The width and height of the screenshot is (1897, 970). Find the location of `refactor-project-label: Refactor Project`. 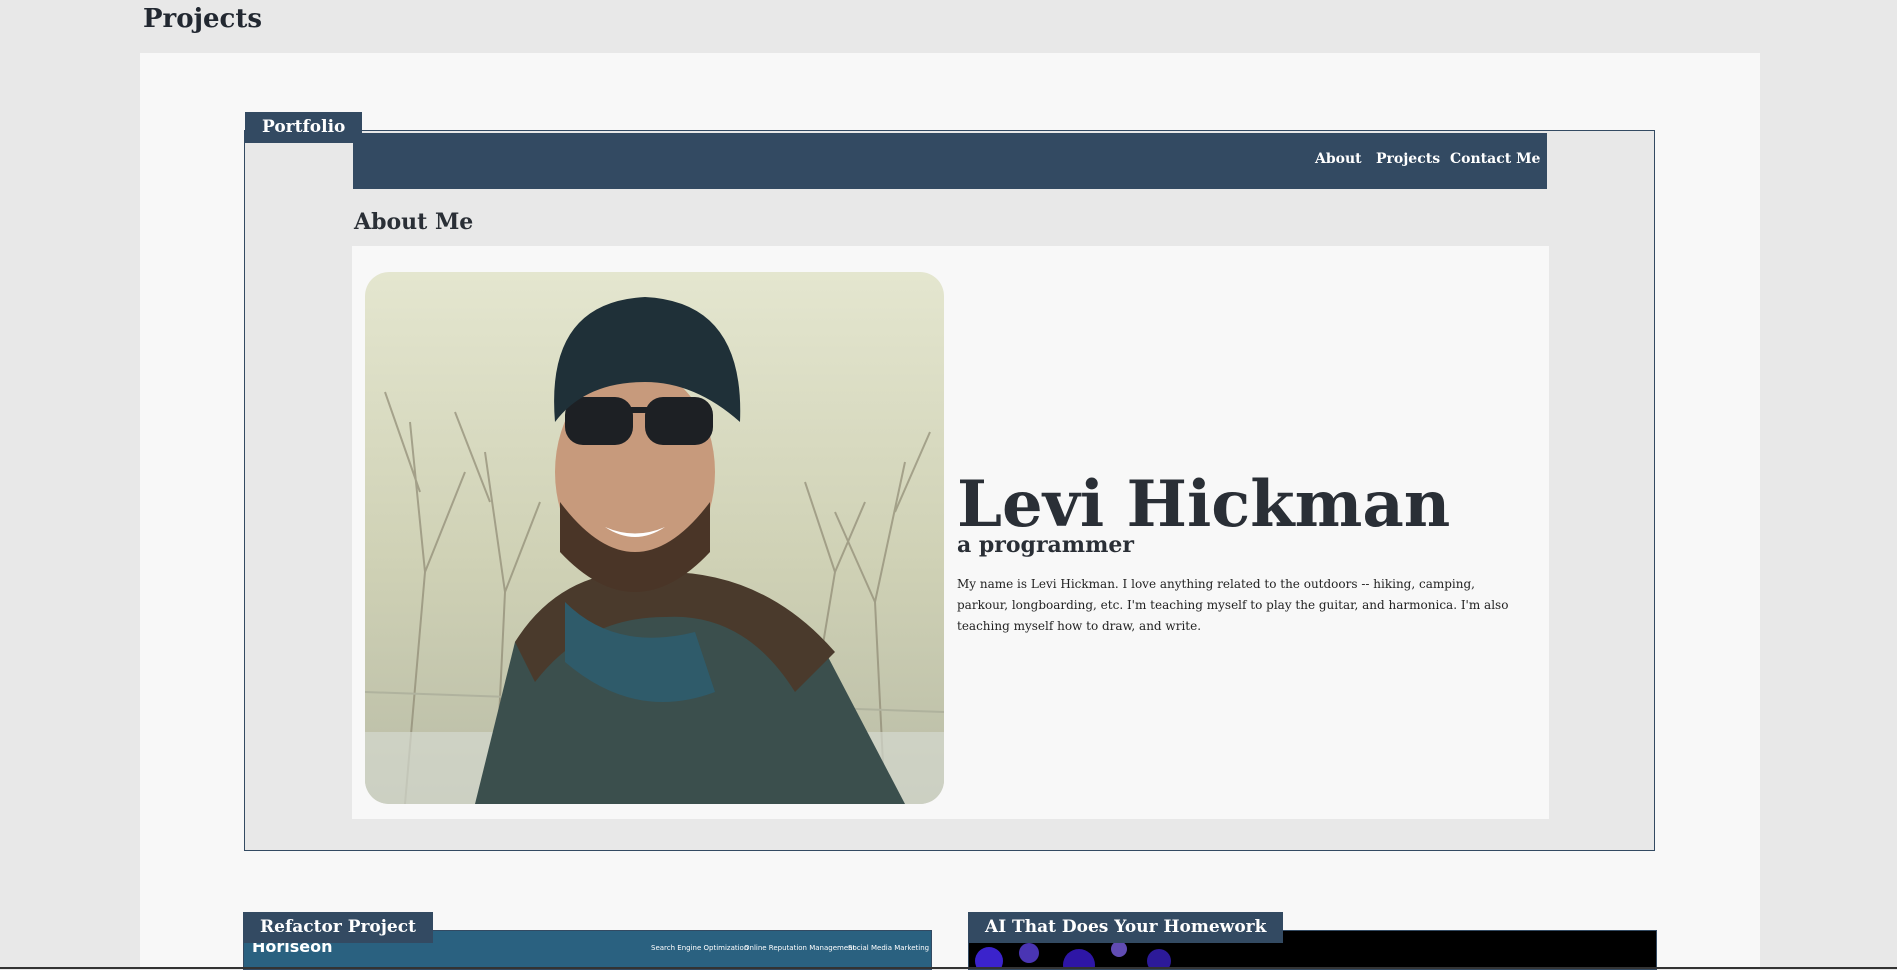

refactor-project-label: Refactor Project is located at coordinates (338, 927).